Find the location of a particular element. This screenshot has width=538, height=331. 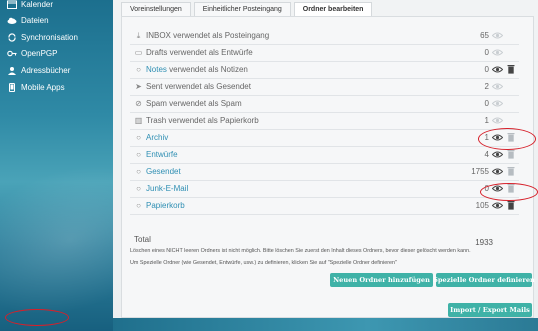

folder-usage-text: verwendet als Posteingang is located at coordinates (220, 35).